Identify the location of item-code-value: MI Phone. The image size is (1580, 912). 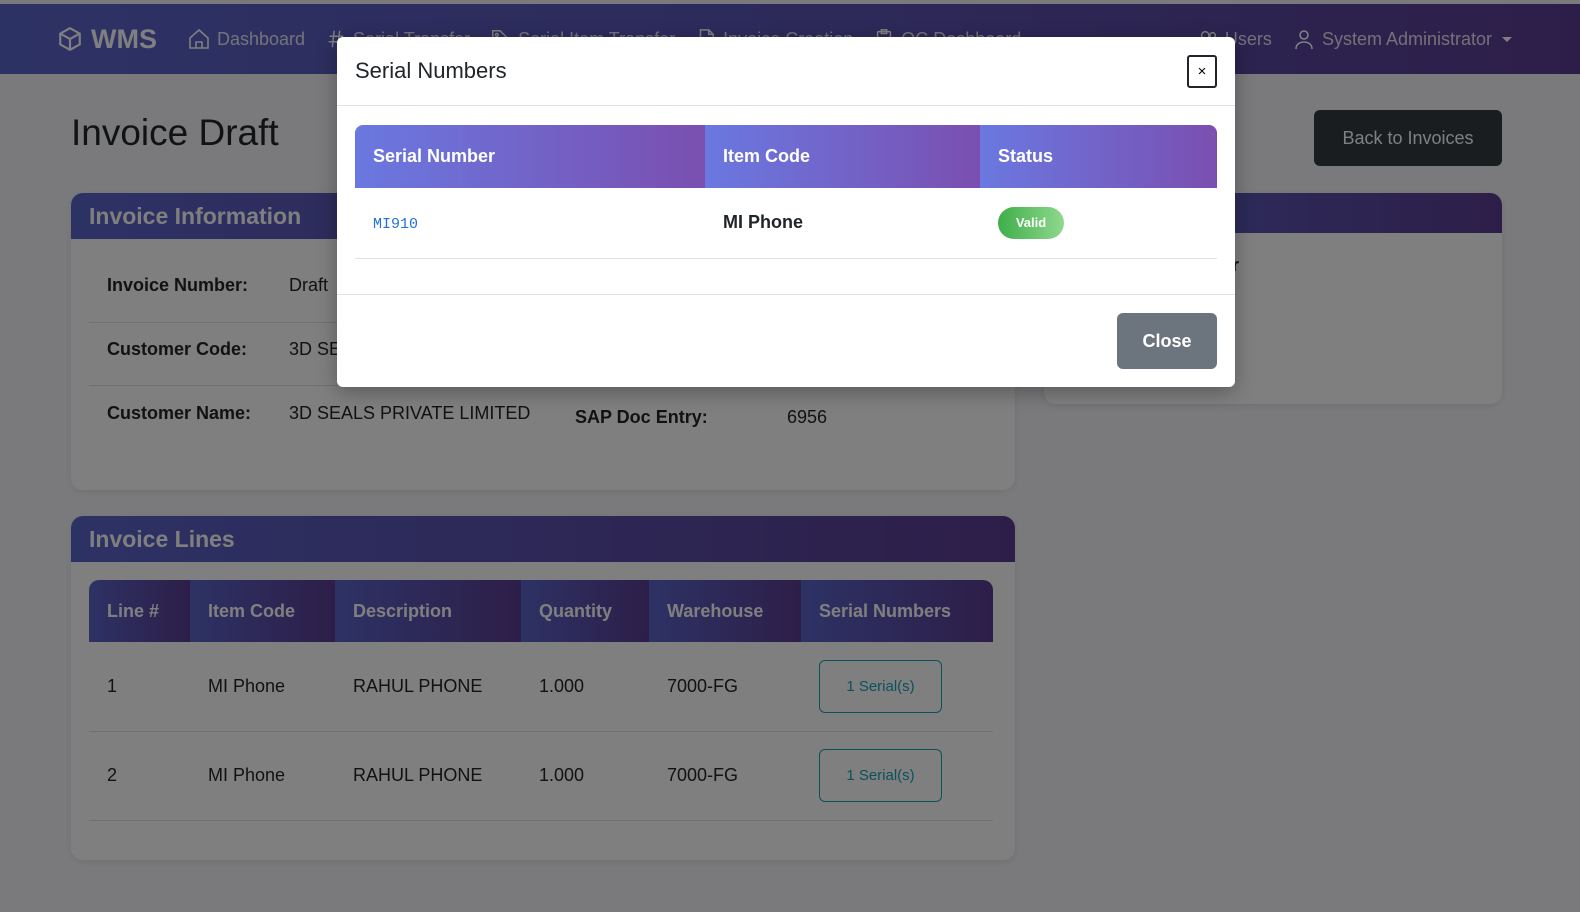
(763, 222).